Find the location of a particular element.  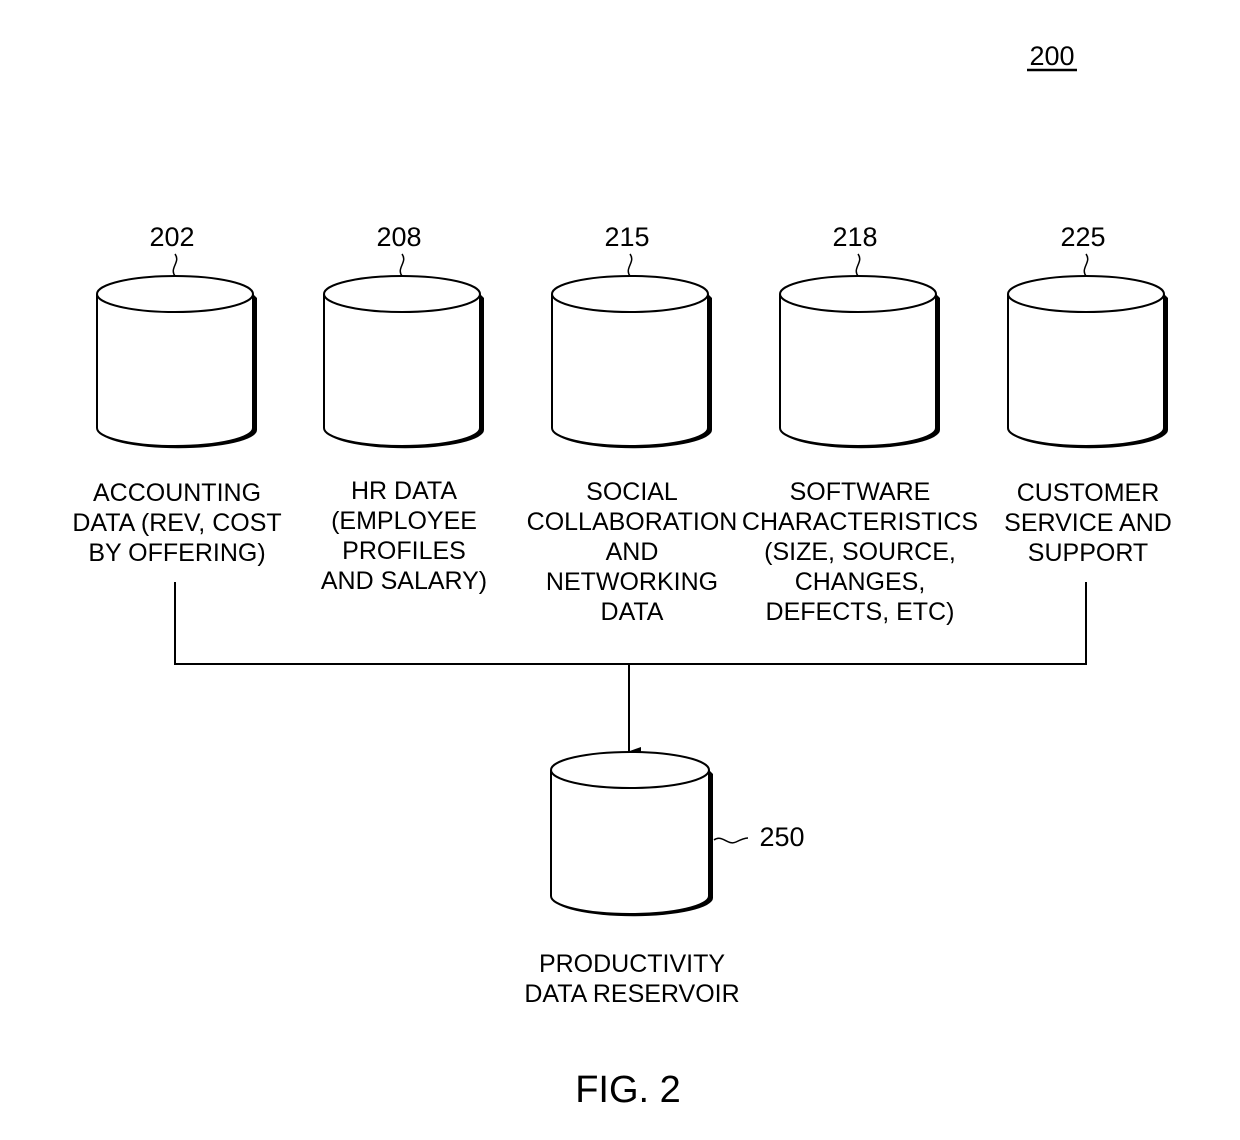

label-line: CUSTOMER is located at coordinates (1088, 493).